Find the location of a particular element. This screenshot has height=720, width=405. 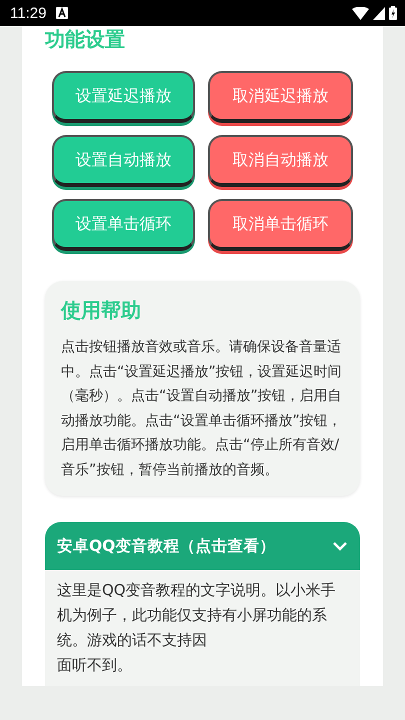

help-title: 使用帮助 is located at coordinates (101, 310).